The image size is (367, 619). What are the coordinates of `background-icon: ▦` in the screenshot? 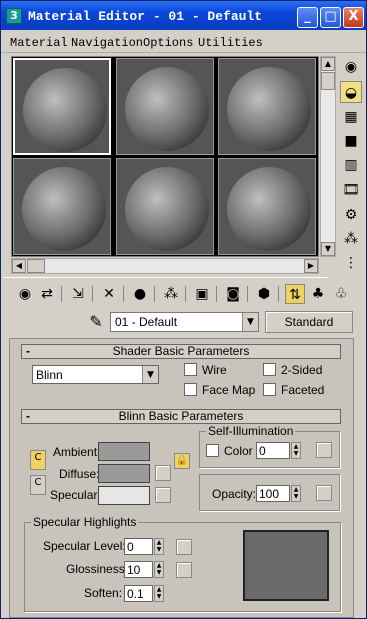 It's located at (351, 117).